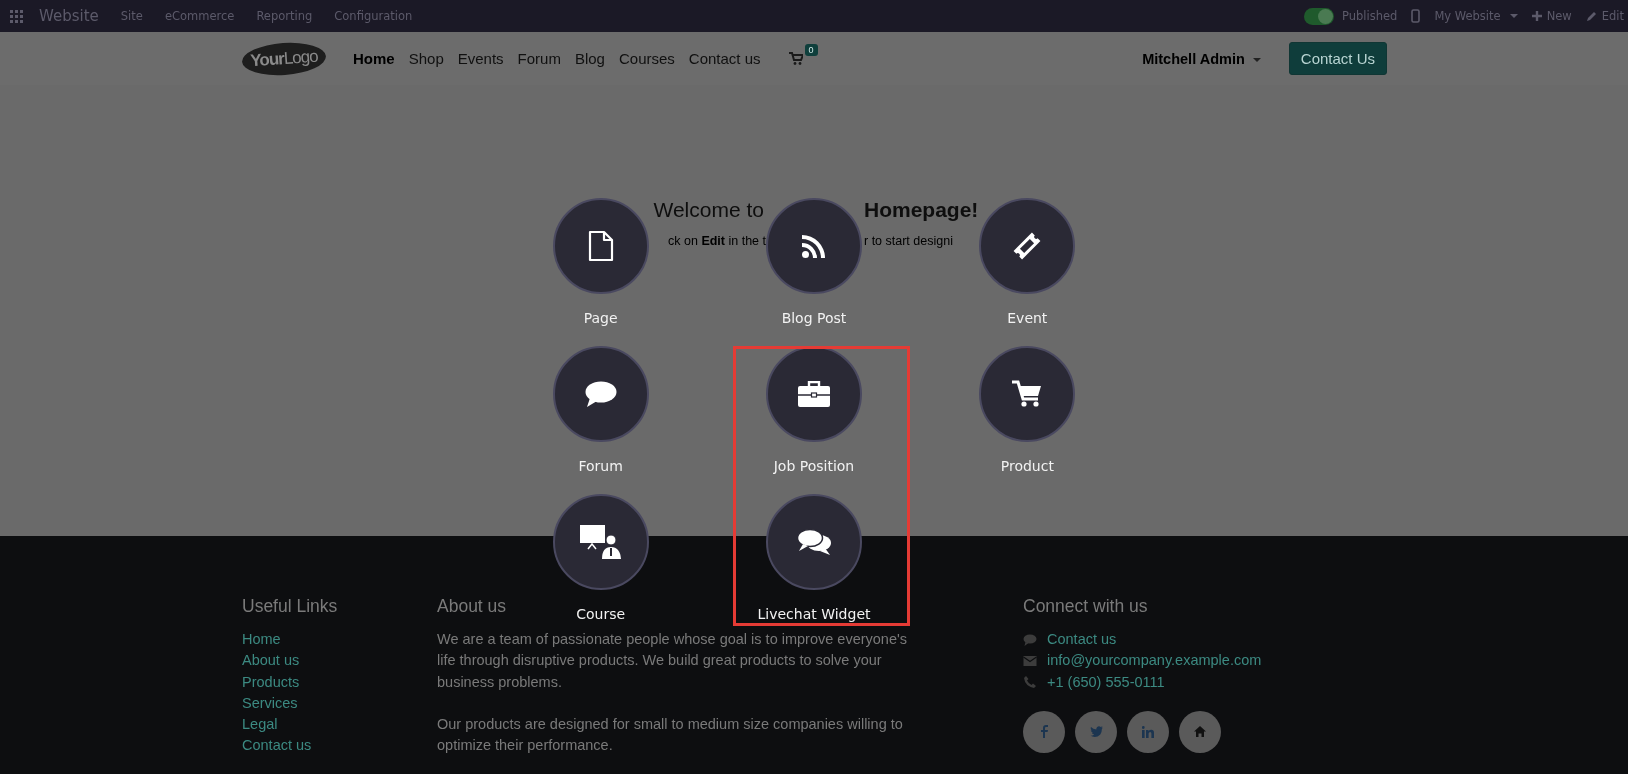 This screenshot has width=1628, height=774. I want to click on document-icon, so click(600, 246).